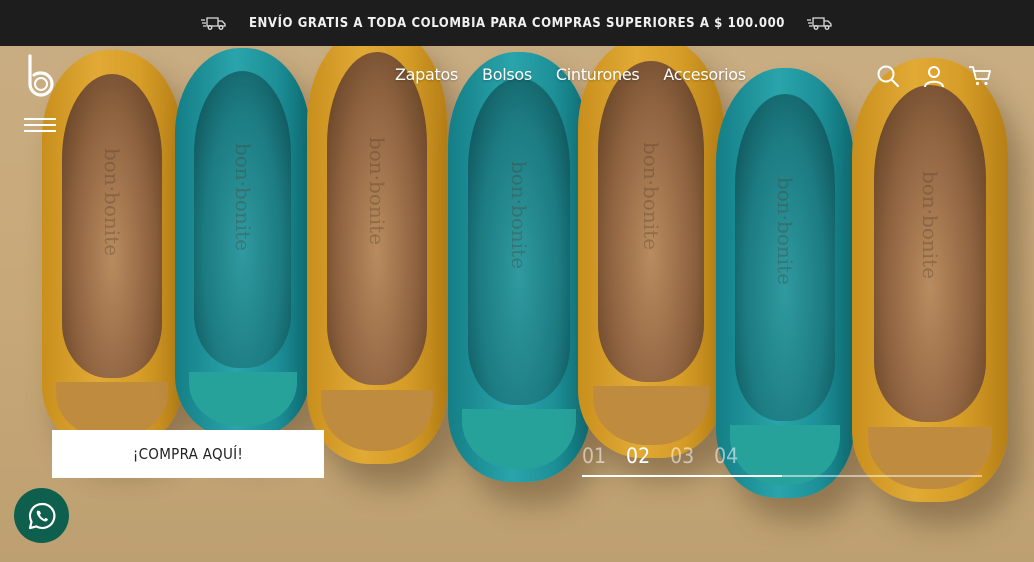 This screenshot has height=562, width=1034. What do you see at coordinates (726, 456) in the screenshot?
I see `slide-indicator: 04` at bounding box center [726, 456].